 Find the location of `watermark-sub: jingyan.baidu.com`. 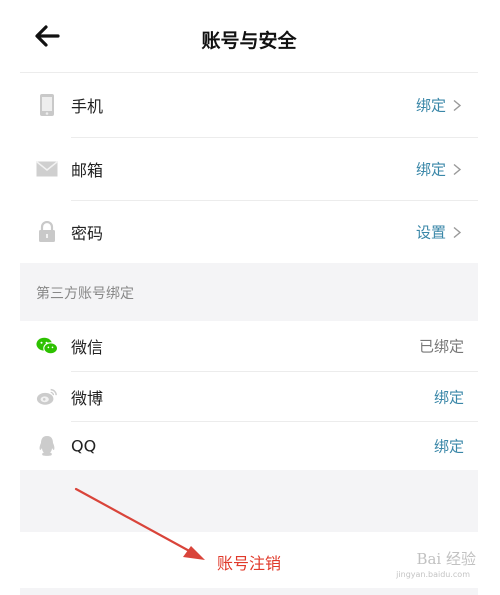

watermark-sub: jingyan.baidu.com is located at coordinates (433, 574).